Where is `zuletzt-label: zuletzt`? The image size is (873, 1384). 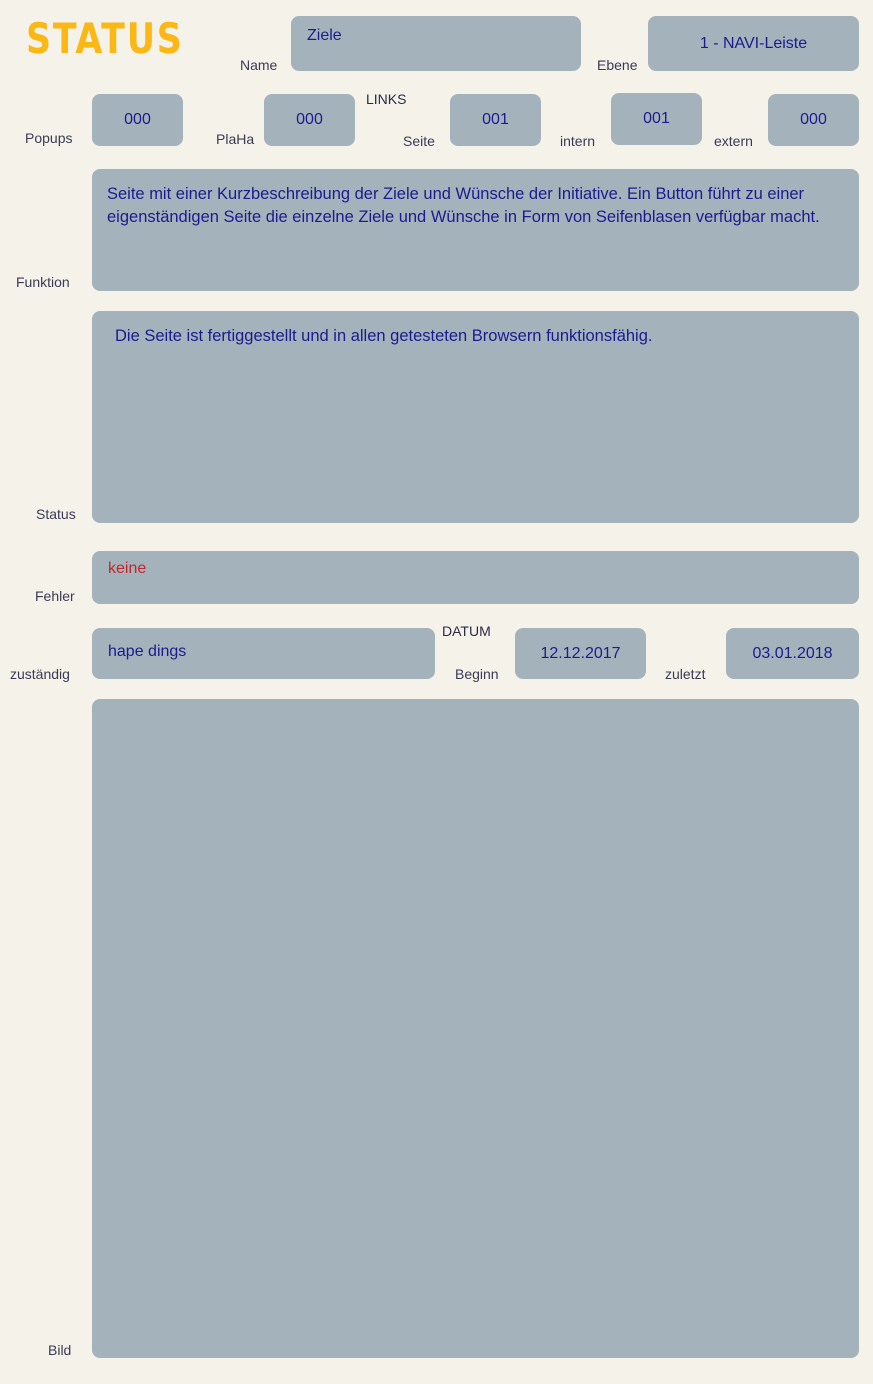
zuletzt-label: zuletzt is located at coordinates (685, 674).